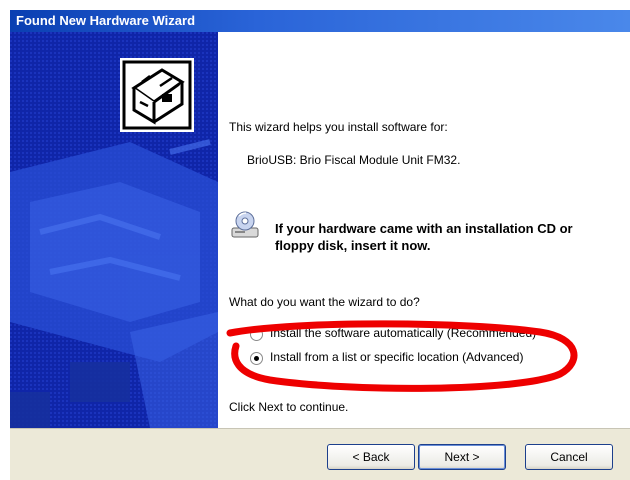 Image resolution: width=630 pixels, height=480 pixels. What do you see at coordinates (320, 454) in the screenshot?
I see `button-bar: < Back Next > Cancel` at bounding box center [320, 454].